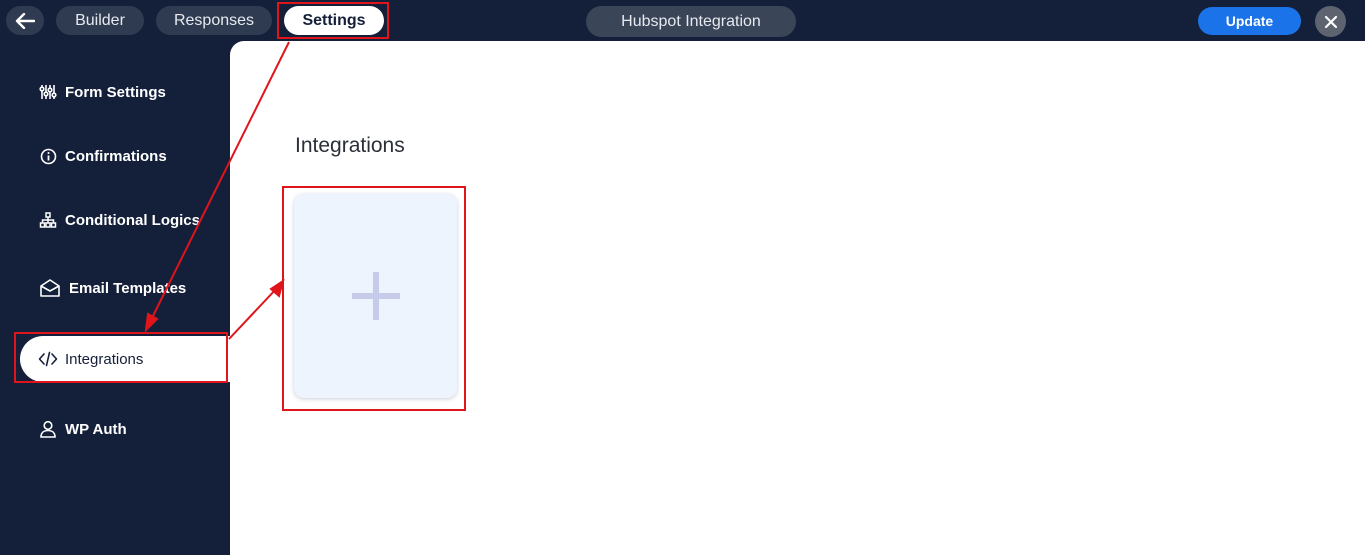  What do you see at coordinates (48, 429) in the screenshot?
I see `user-icon` at bounding box center [48, 429].